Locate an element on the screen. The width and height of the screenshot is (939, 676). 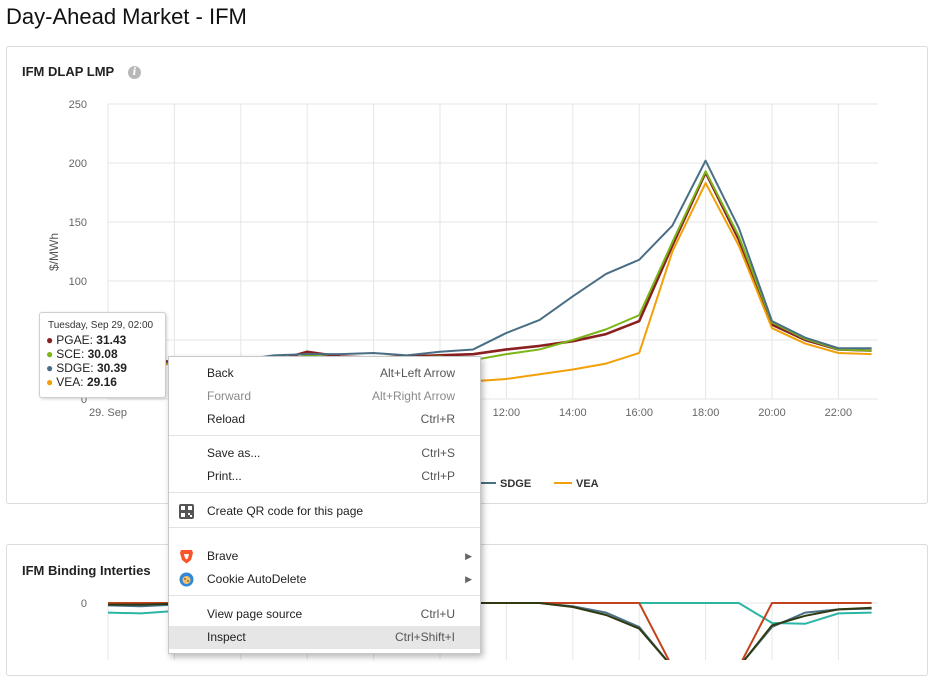
tooltip-series-value: 30.08 is located at coordinates (102, 354).